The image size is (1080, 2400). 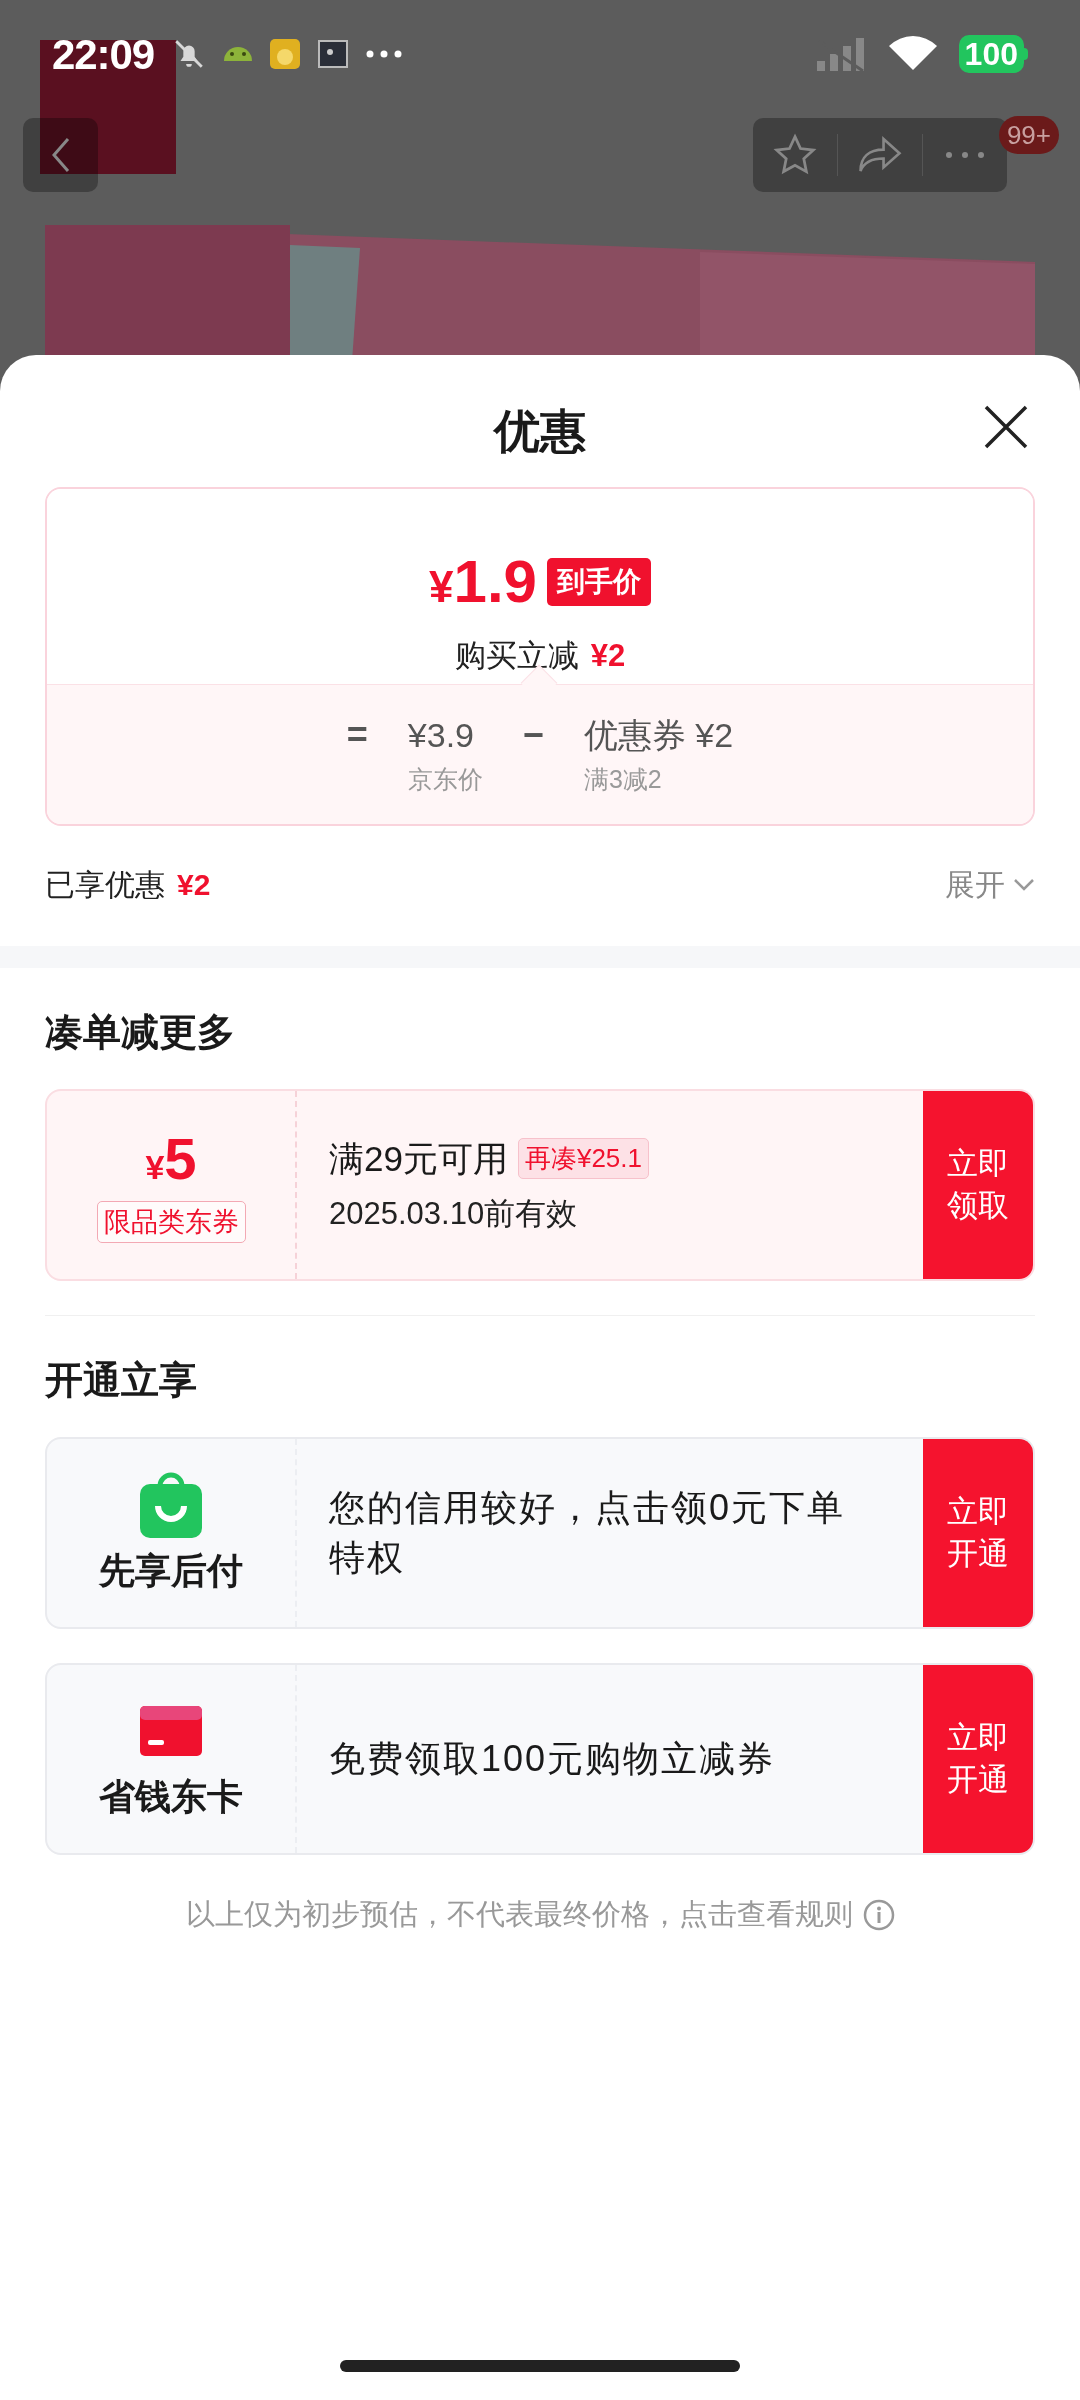 What do you see at coordinates (658, 735) in the screenshot?
I see `formula-value: 优惠券 ¥2` at bounding box center [658, 735].